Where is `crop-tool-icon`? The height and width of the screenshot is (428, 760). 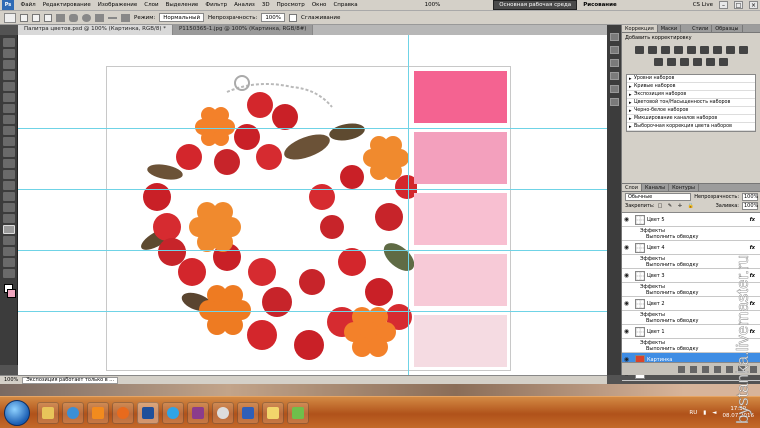
crop-tool-icon is located at coordinates (8, 86).